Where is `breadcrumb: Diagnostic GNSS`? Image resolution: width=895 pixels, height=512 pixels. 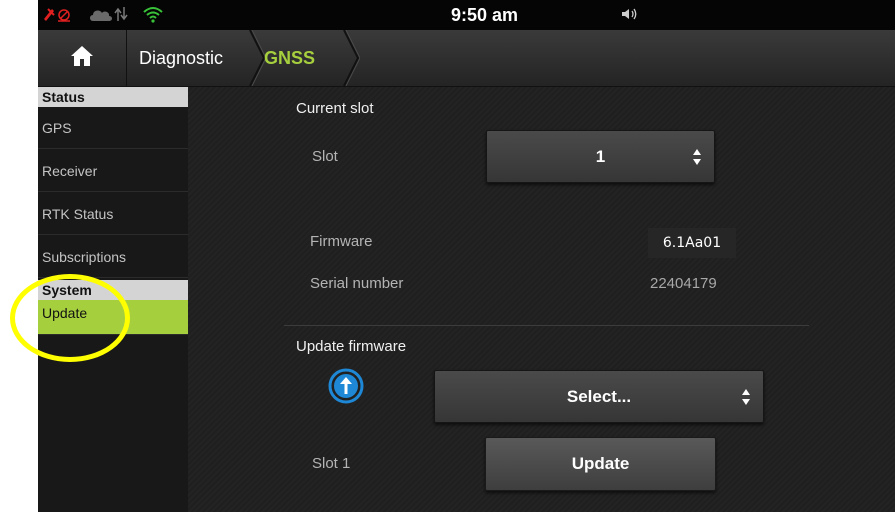 breadcrumb: Diagnostic GNSS is located at coordinates (466, 58).